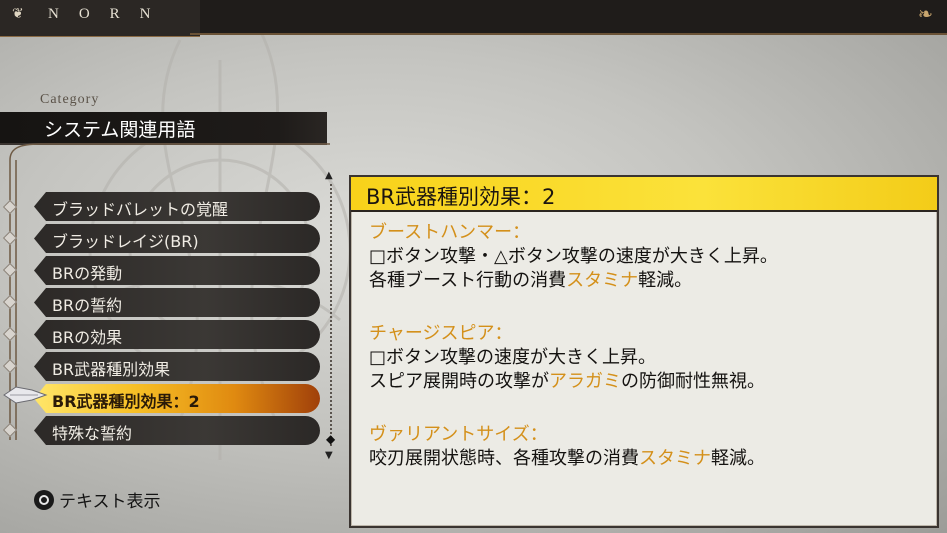  What do you see at coordinates (87, 305) in the screenshot?
I see `menu-item-label: BRの誓約` at bounding box center [87, 305].